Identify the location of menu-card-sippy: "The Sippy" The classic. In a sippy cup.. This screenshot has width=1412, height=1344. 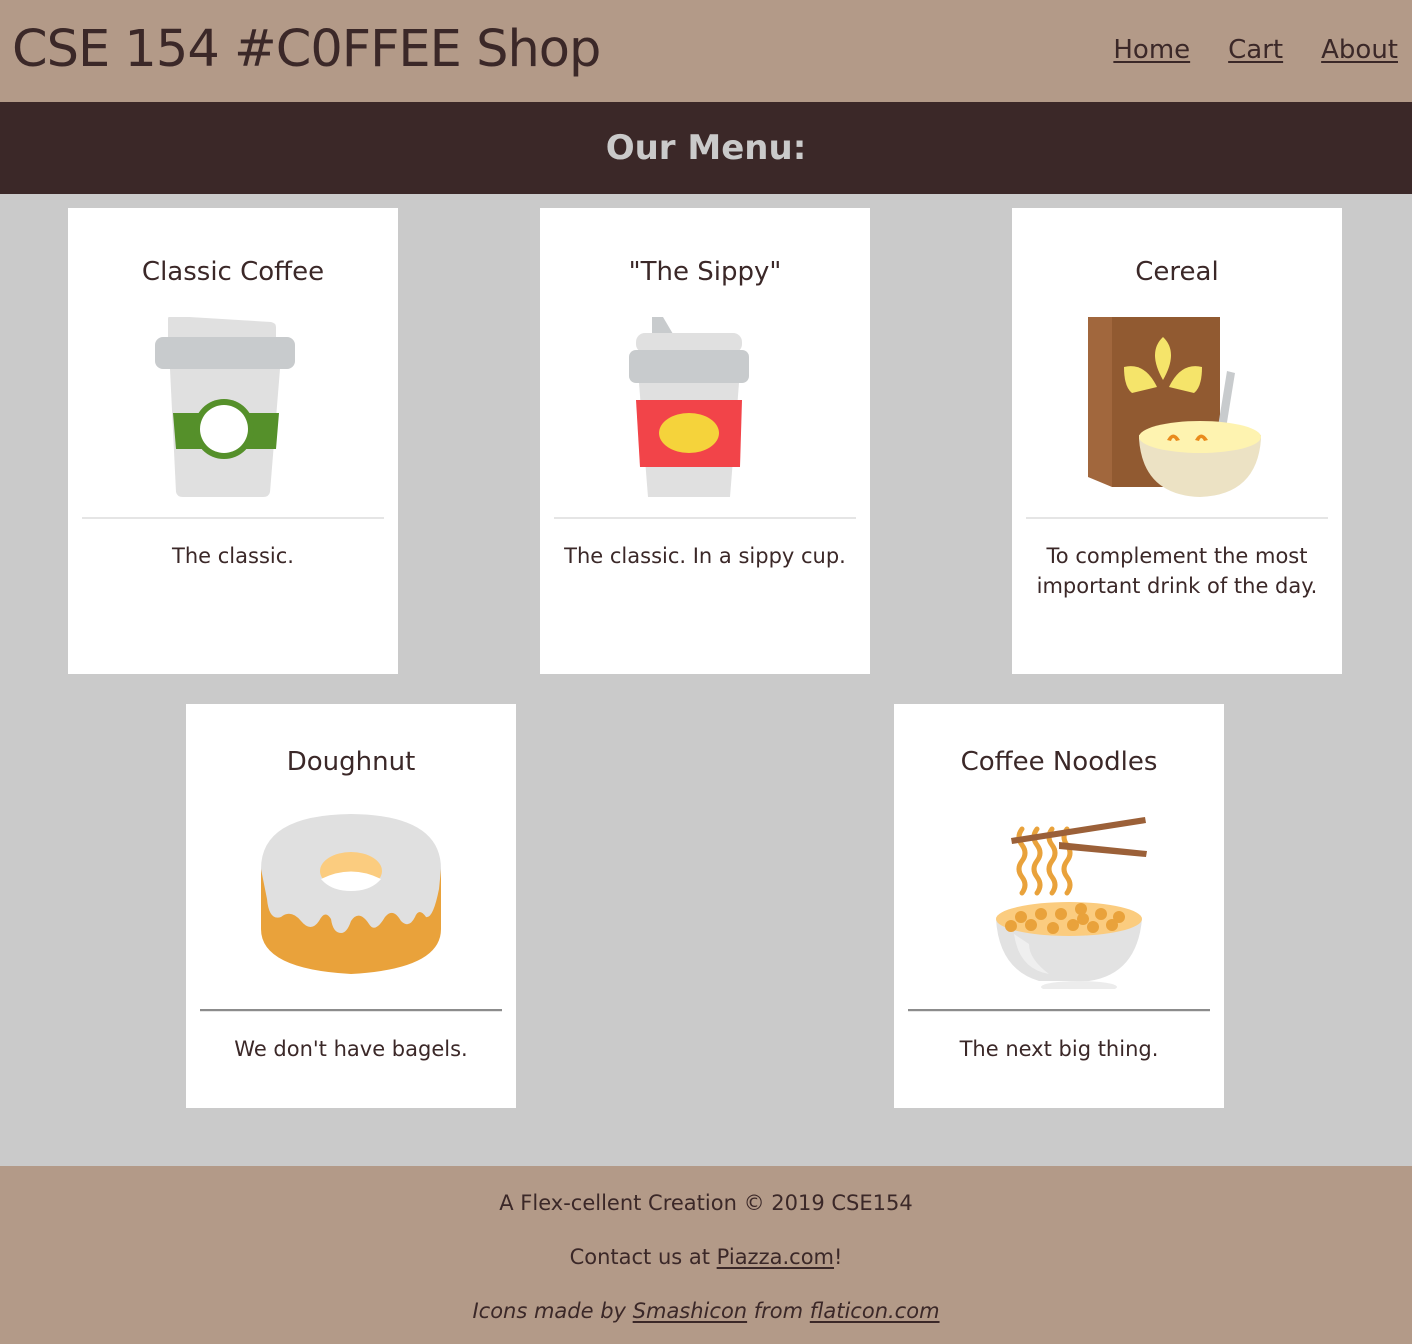
(705, 441).